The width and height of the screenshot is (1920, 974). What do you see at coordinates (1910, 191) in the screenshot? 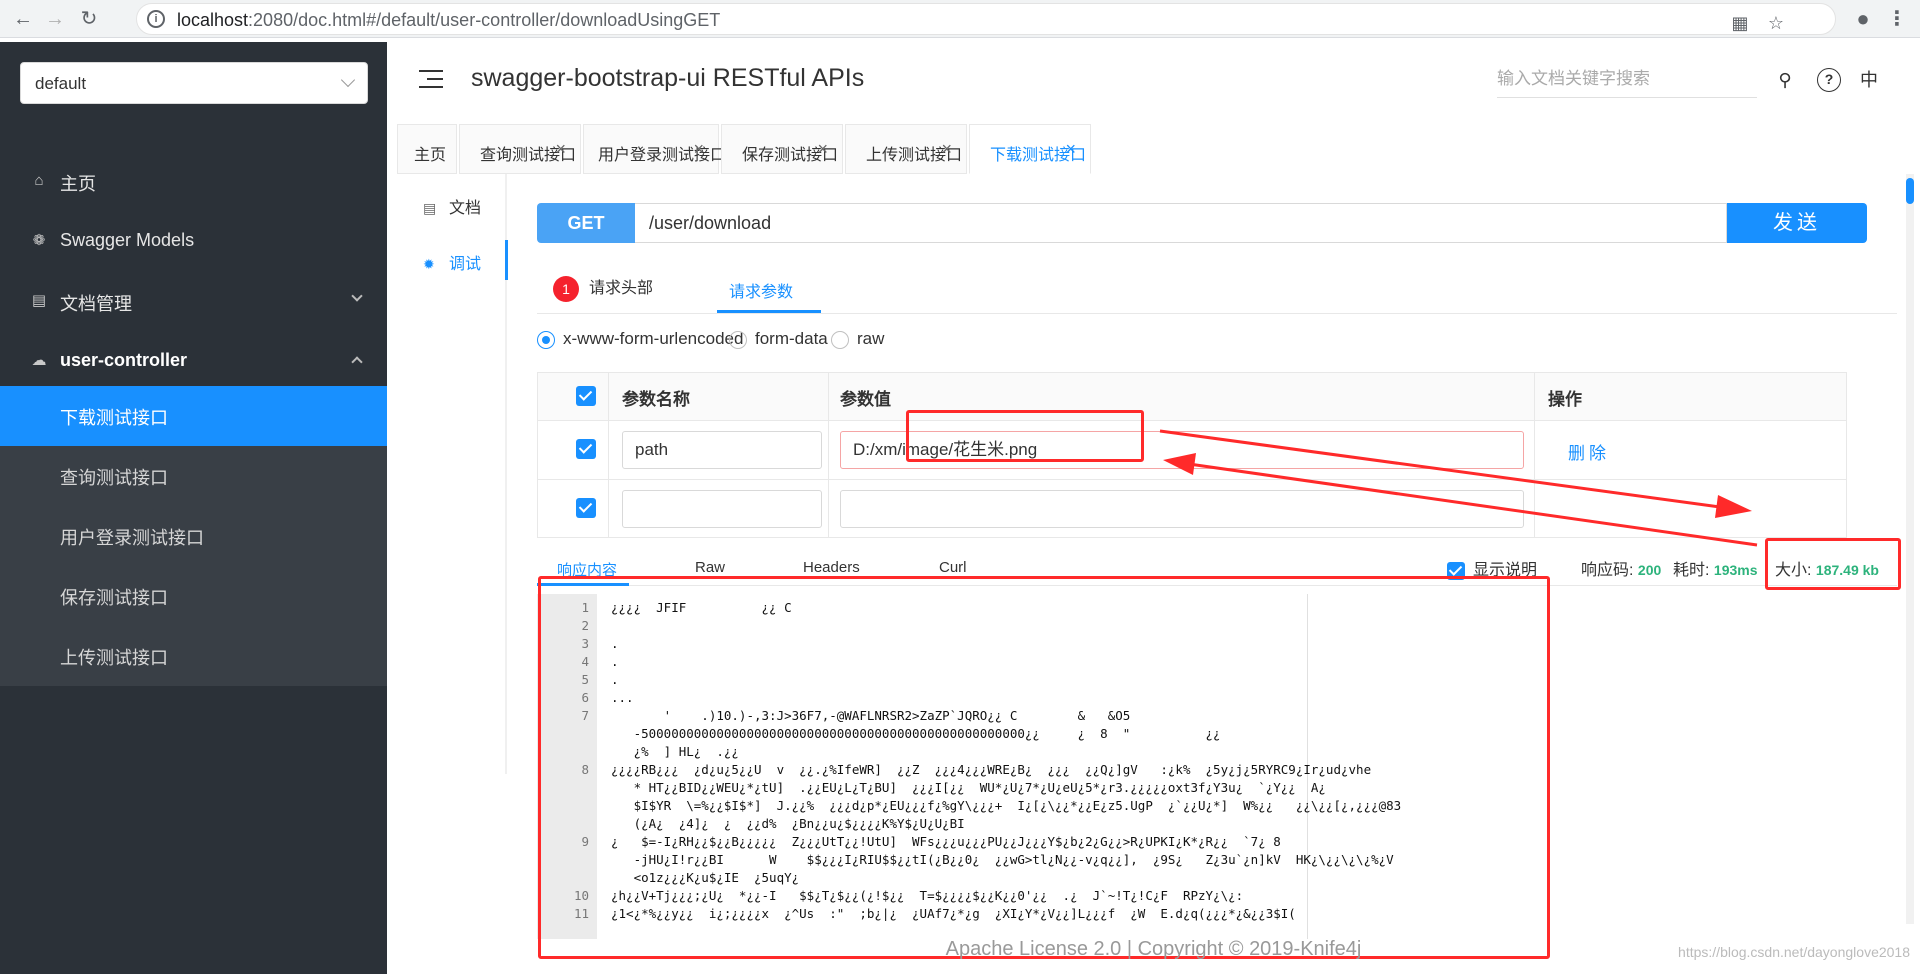
I see `scrollbar-thumb` at bounding box center [1910, 191].